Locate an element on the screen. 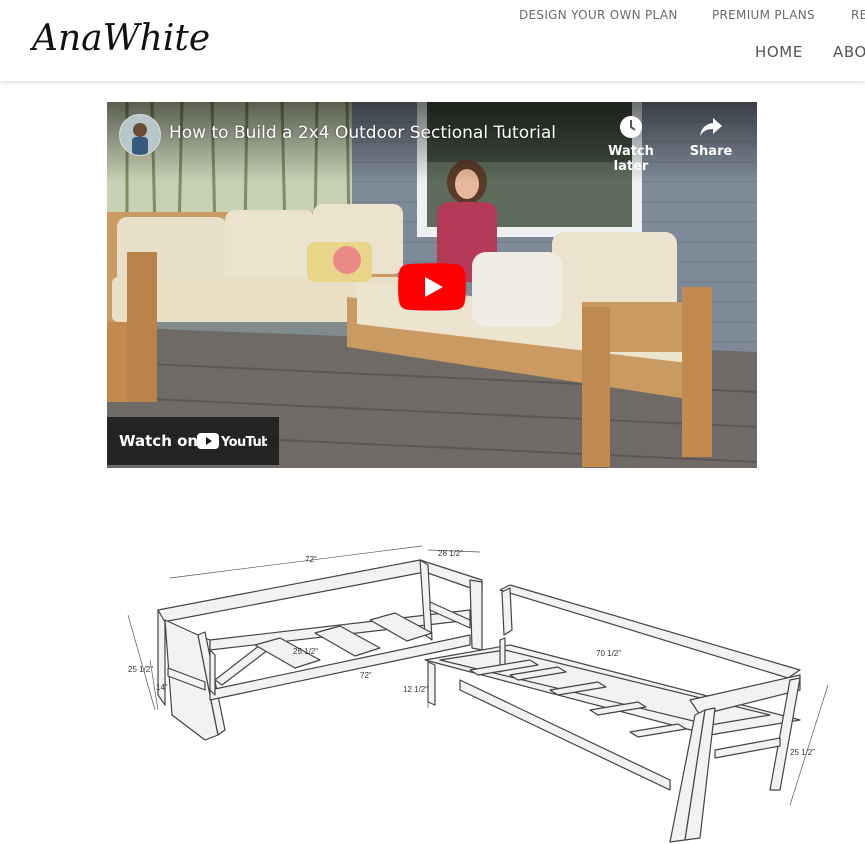 Image resolution: width=865 pixels, height=844 pixels. dim-height: 25 1/2" is located at coordinates (140, 669).